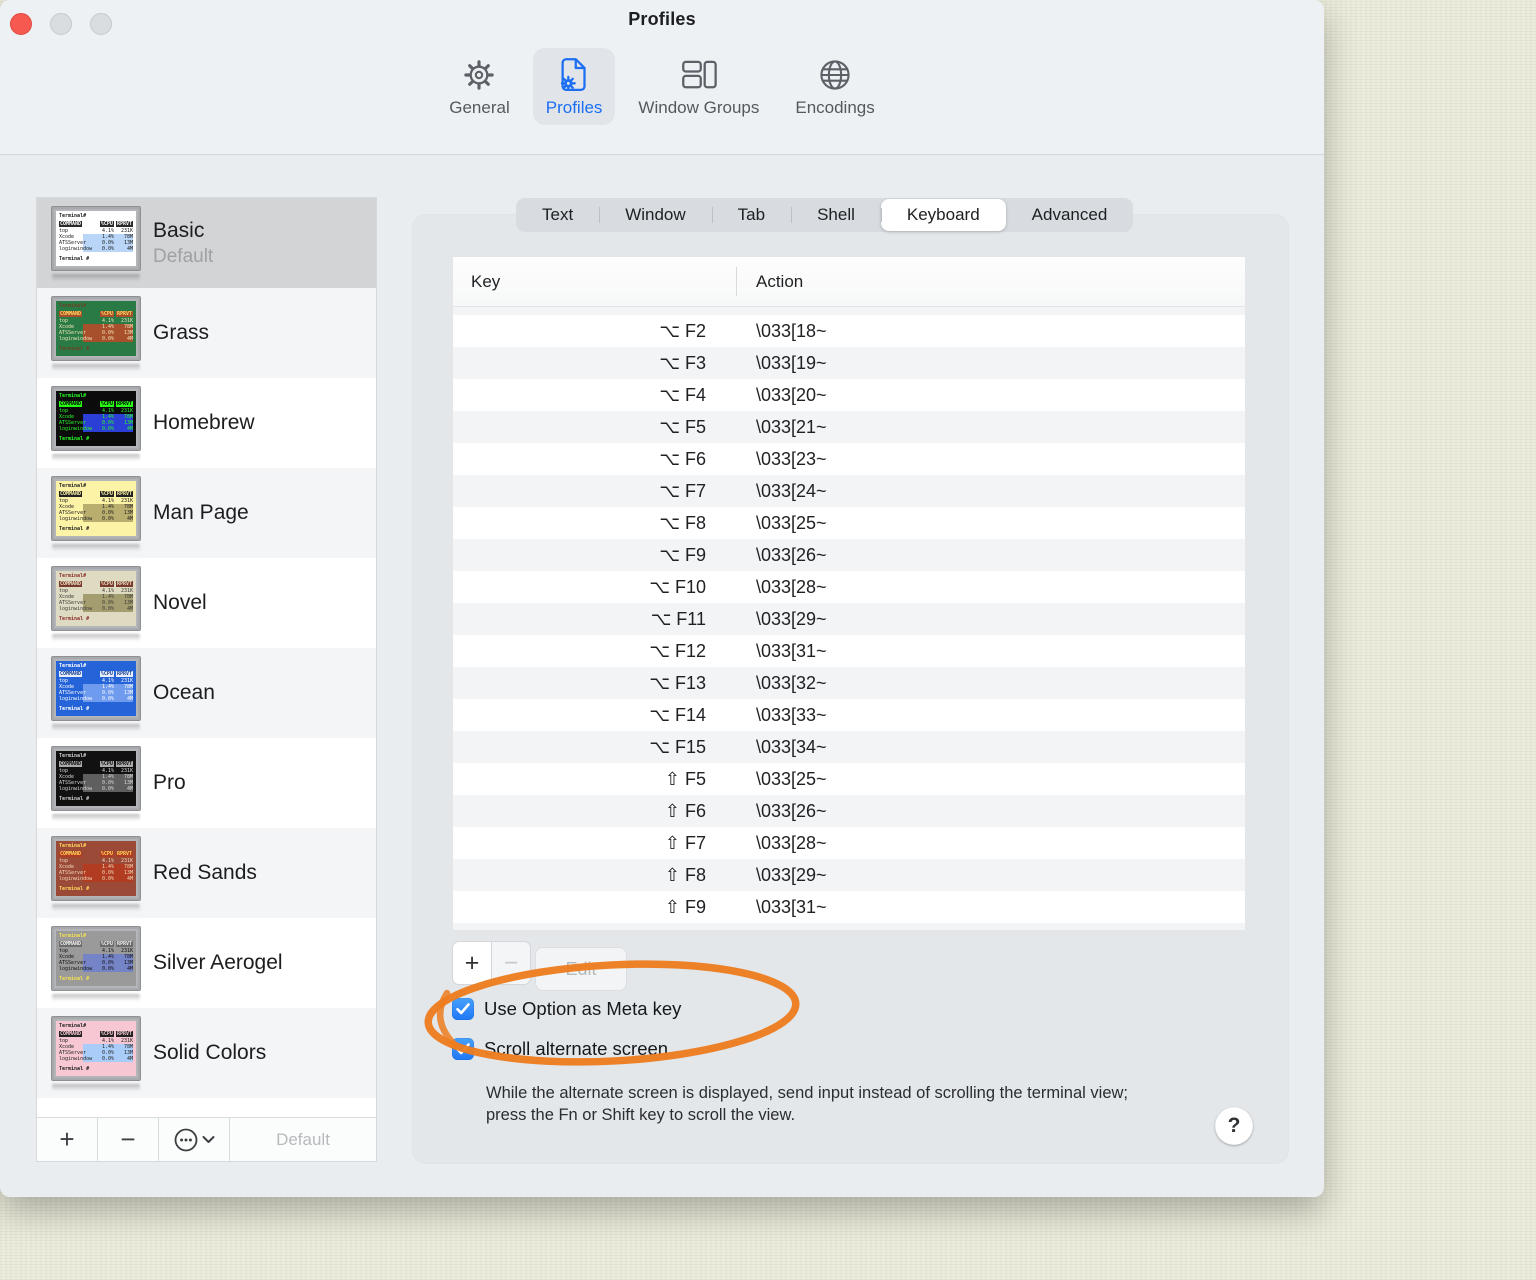 The image size is (1536, 1280). I want to click on profile-name: Novel, so click(180, 602).